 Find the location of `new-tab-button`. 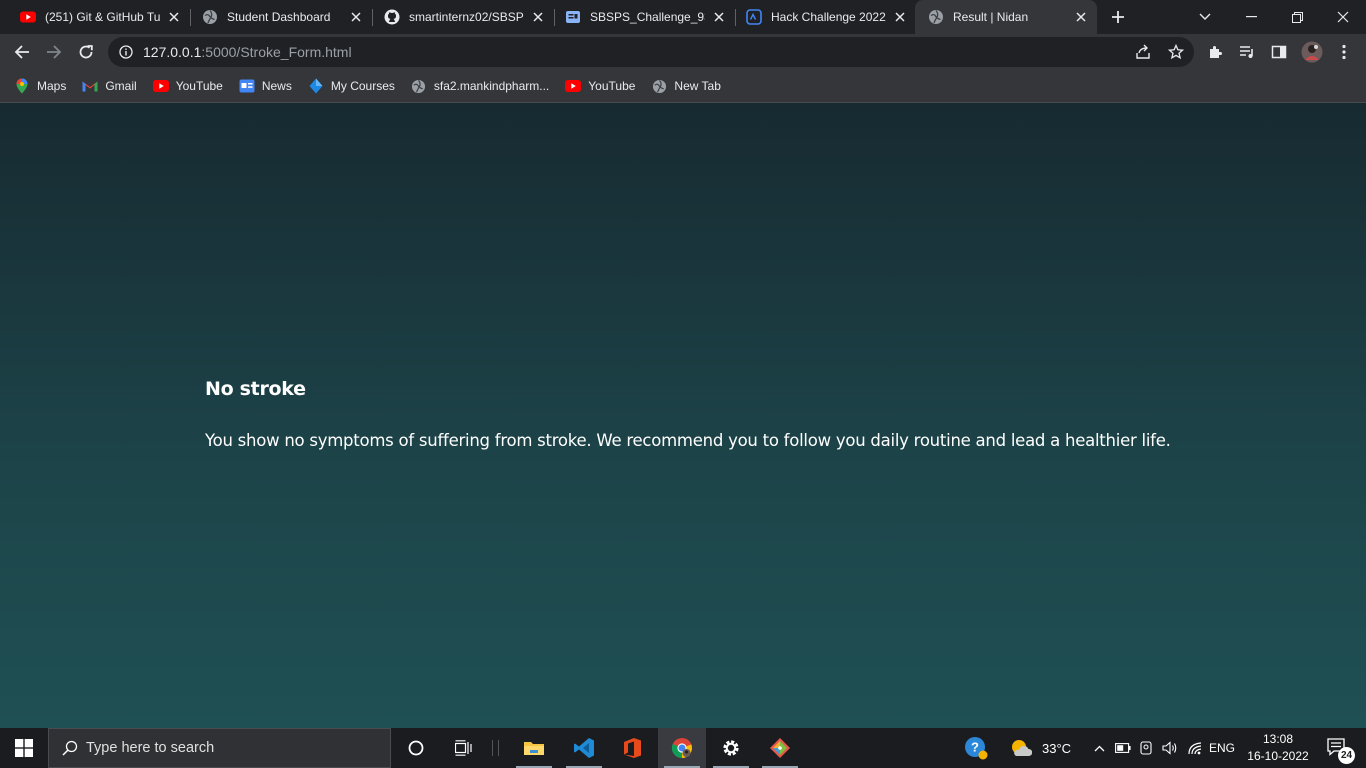

new-tab-button is located at coordinates (1118, 17).